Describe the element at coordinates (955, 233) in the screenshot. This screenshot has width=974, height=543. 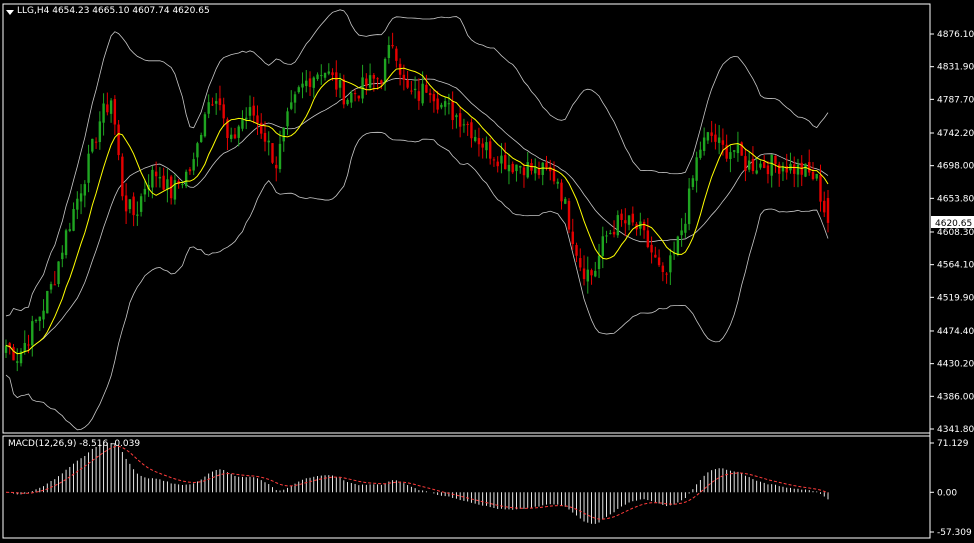
I see `price-tick-label: 4608.30` at that location.